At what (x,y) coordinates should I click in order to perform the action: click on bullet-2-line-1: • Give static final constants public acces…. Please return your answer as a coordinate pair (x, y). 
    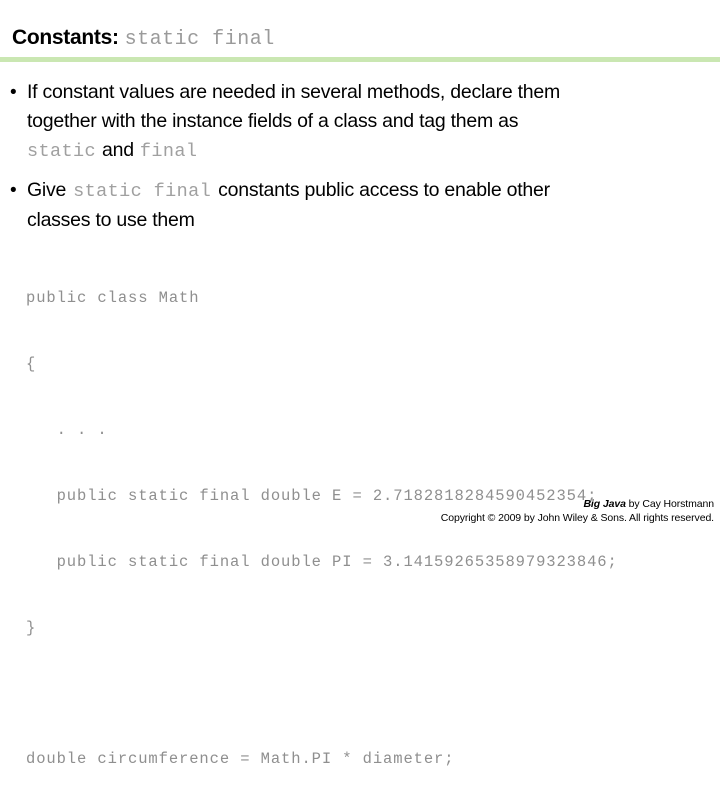
    Looking at the image, I should click on (360, 191).